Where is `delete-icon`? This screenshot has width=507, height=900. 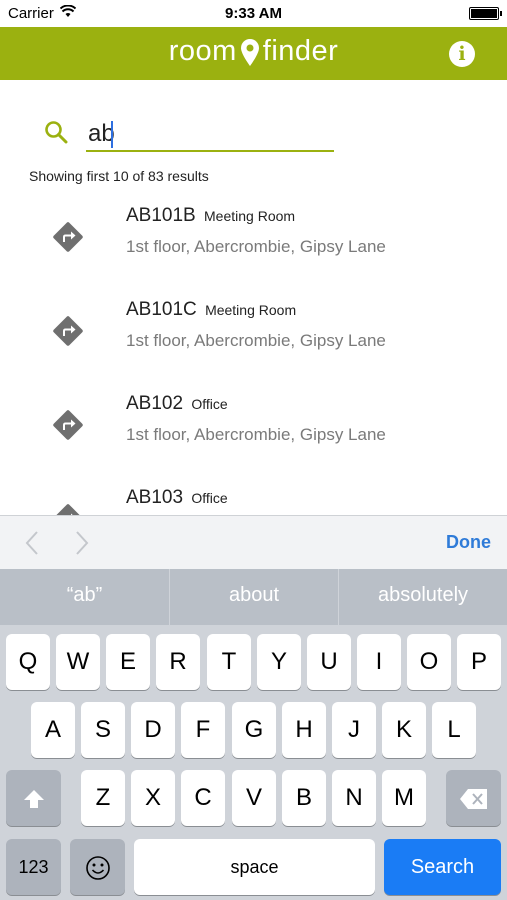
delete-icon is located at coordinates (474, 797).